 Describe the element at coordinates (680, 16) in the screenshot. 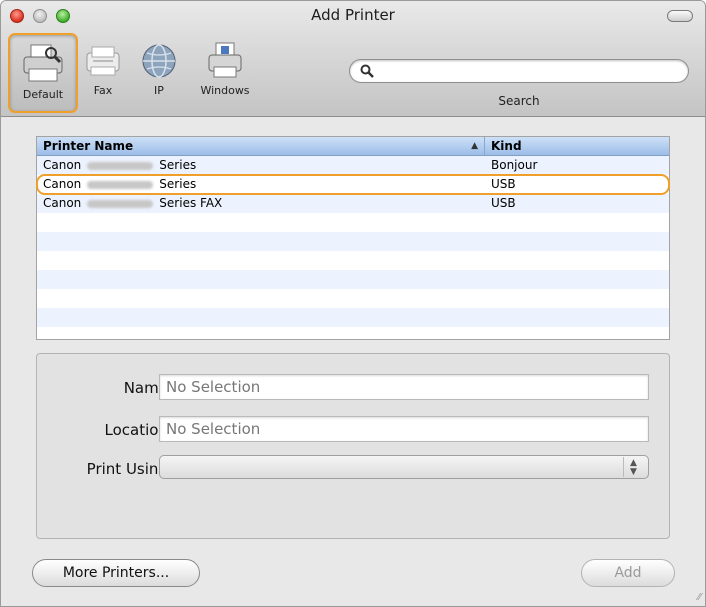

I see `toolbar-toggle-button` at that location.